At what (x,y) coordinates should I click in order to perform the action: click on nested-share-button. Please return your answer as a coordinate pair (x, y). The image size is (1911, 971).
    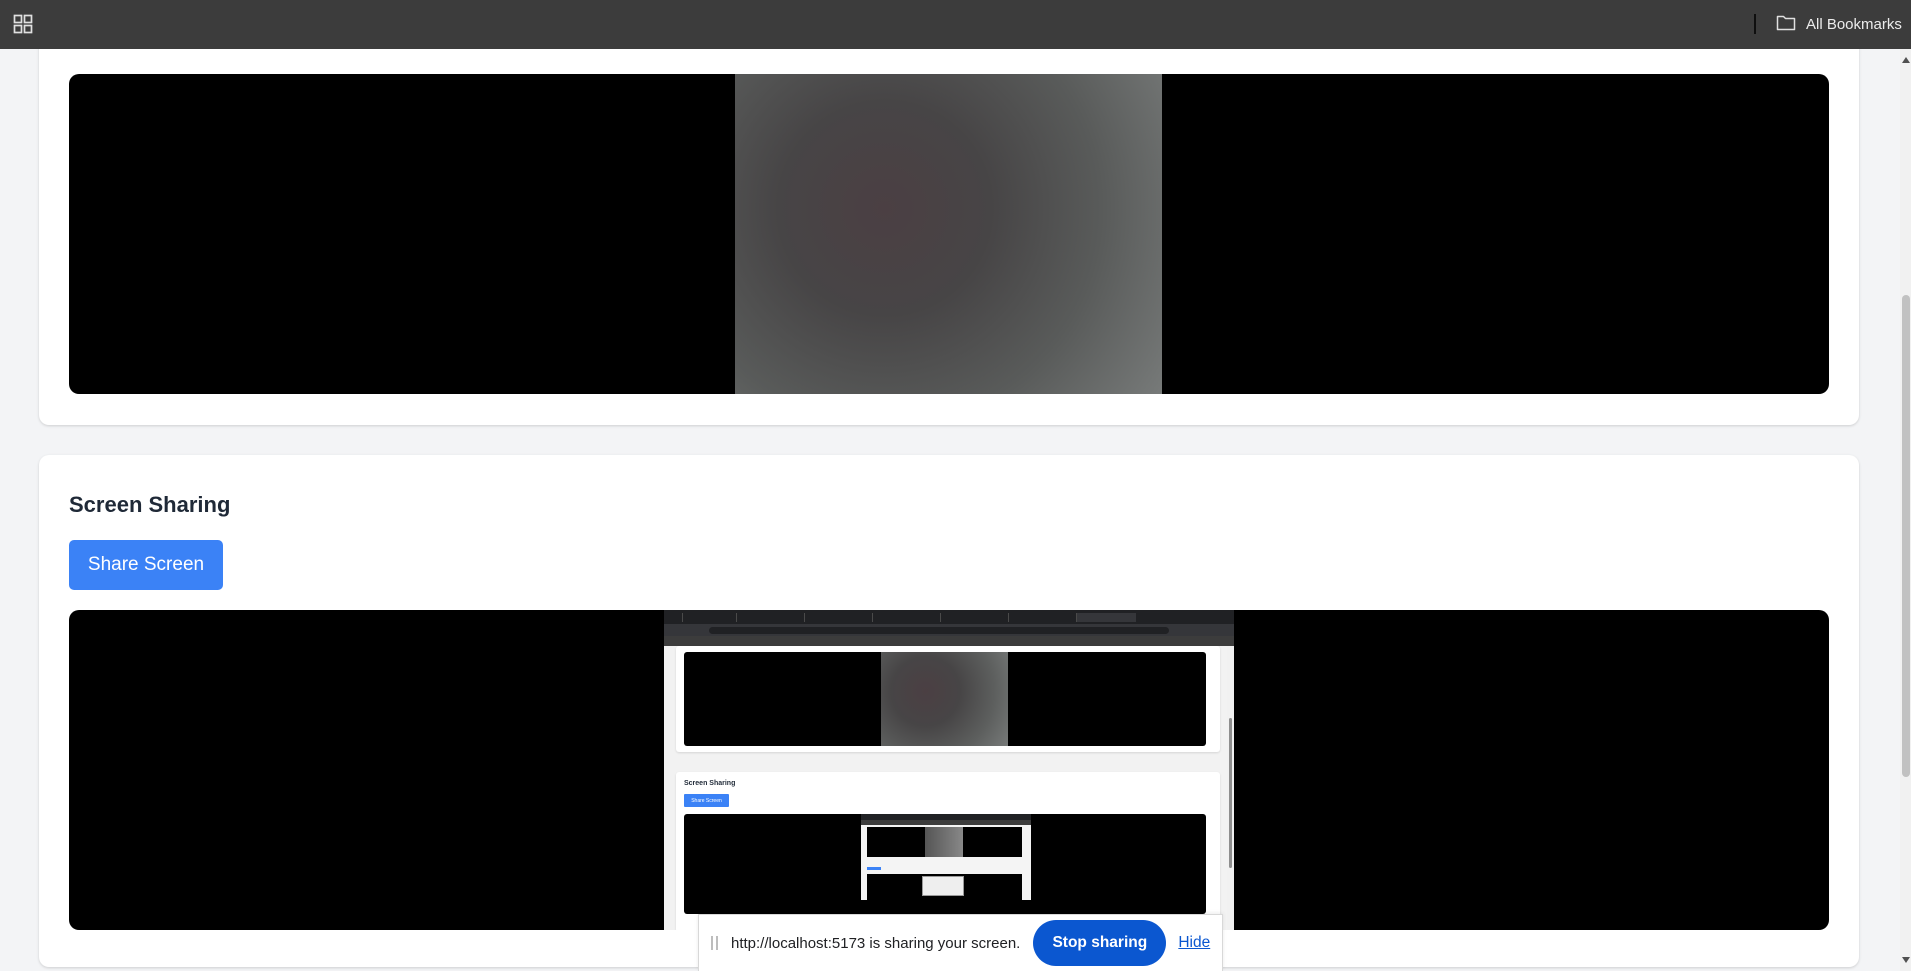
    Looking at the image, I should click on (874, 868).